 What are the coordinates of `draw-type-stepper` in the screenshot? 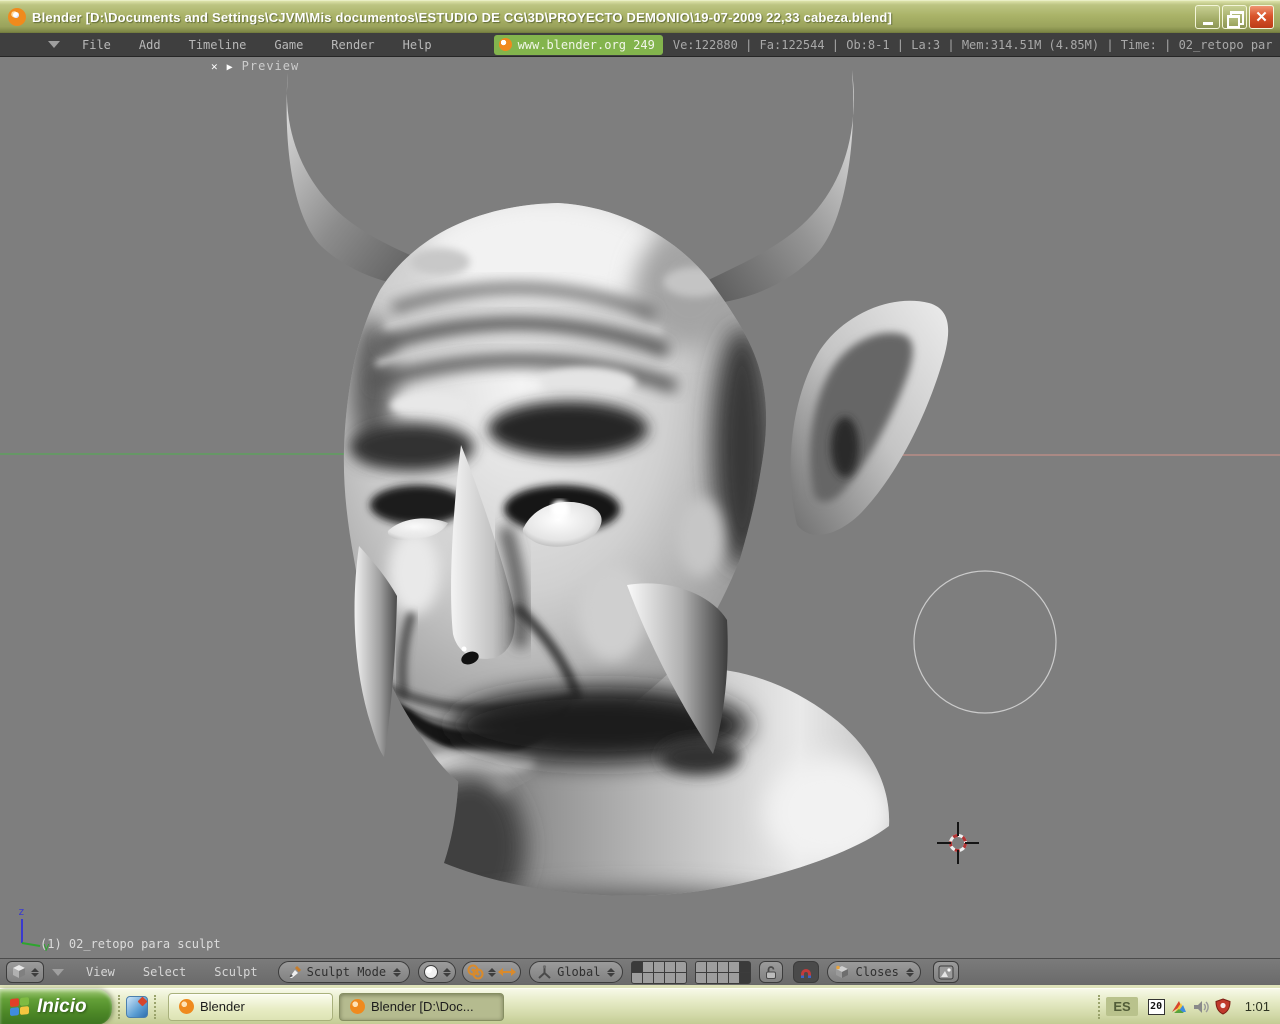 It's located at (447, 972).